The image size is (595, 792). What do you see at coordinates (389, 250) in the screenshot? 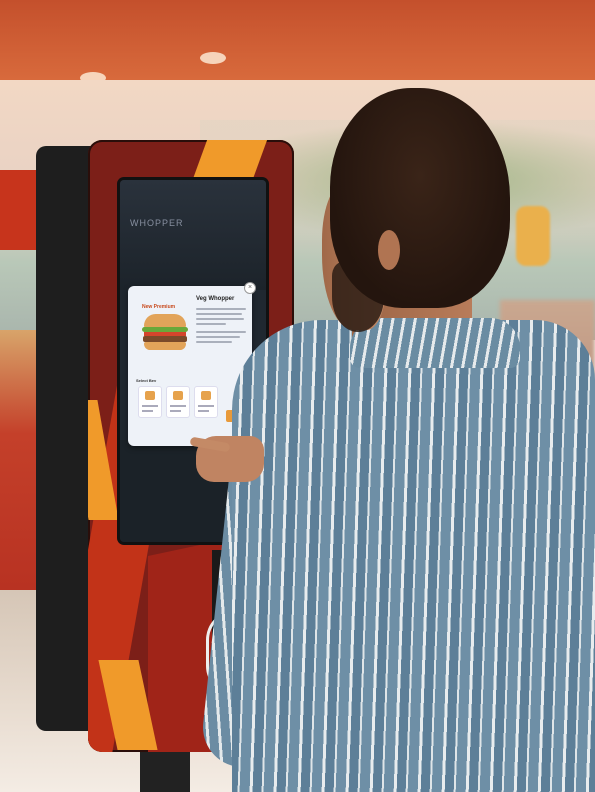
I see `ear` at bounding box center [389, 250].